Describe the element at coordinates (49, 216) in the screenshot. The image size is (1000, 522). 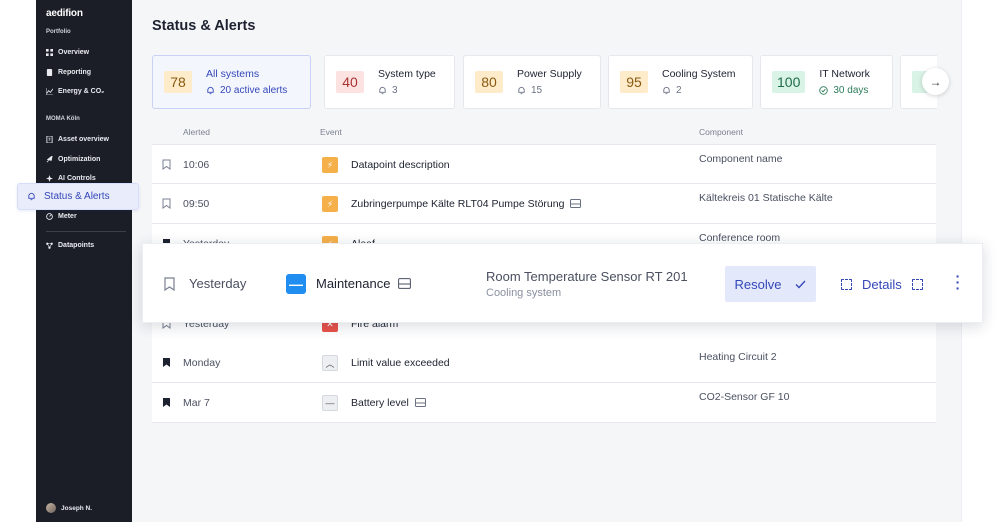
I see `gauge-icon` at that location.